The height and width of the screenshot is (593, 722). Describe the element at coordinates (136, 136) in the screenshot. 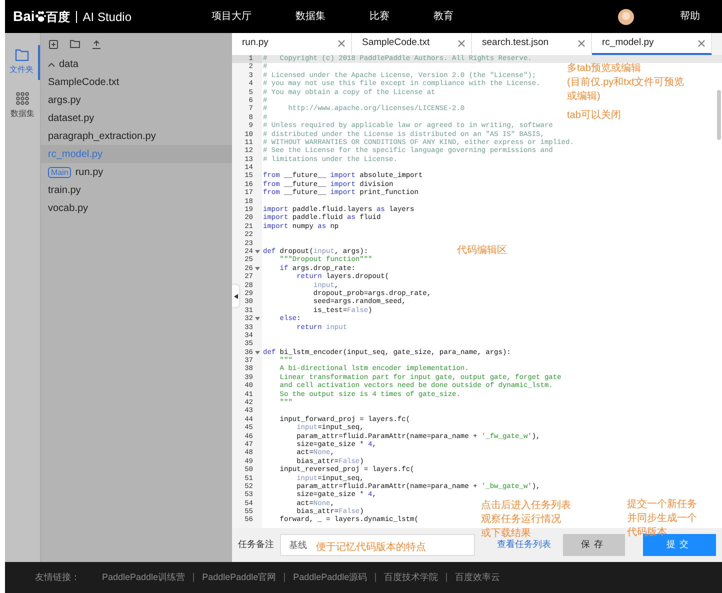

I see `file-item: paragraph_extraction.py` at that location.